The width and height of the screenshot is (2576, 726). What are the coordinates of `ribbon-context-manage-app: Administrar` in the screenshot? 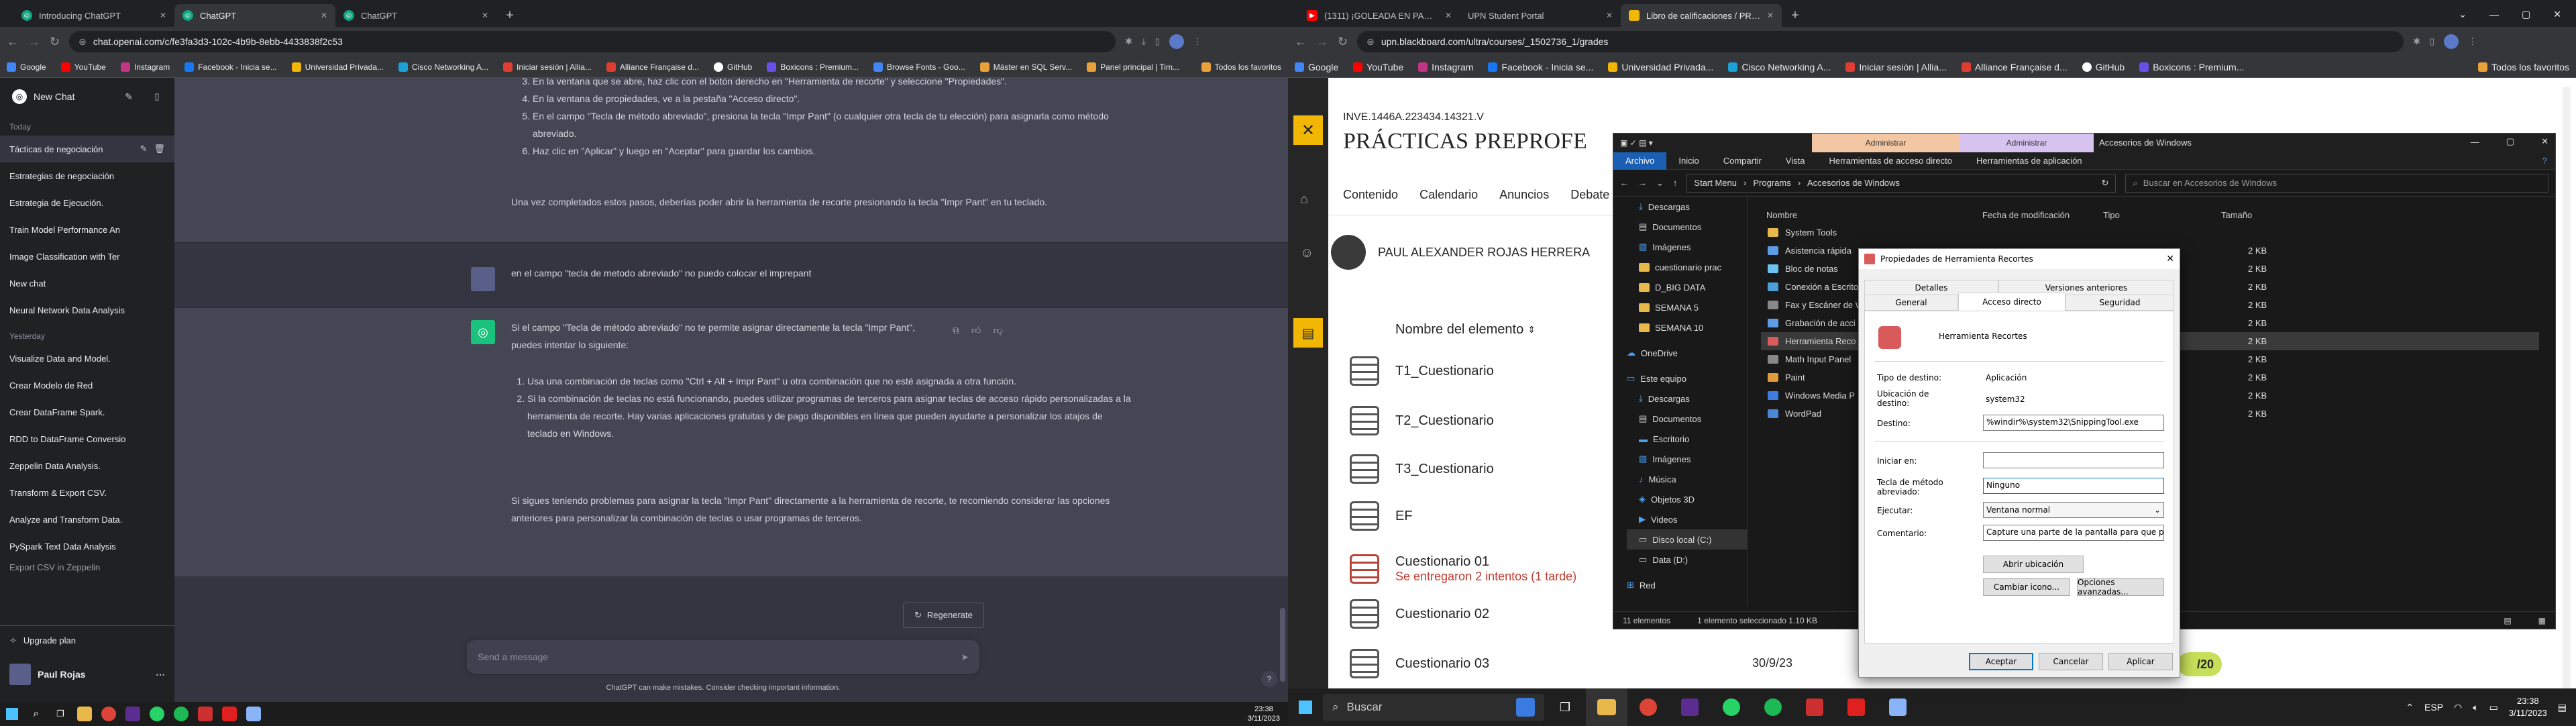 It's located at (2027, 143).